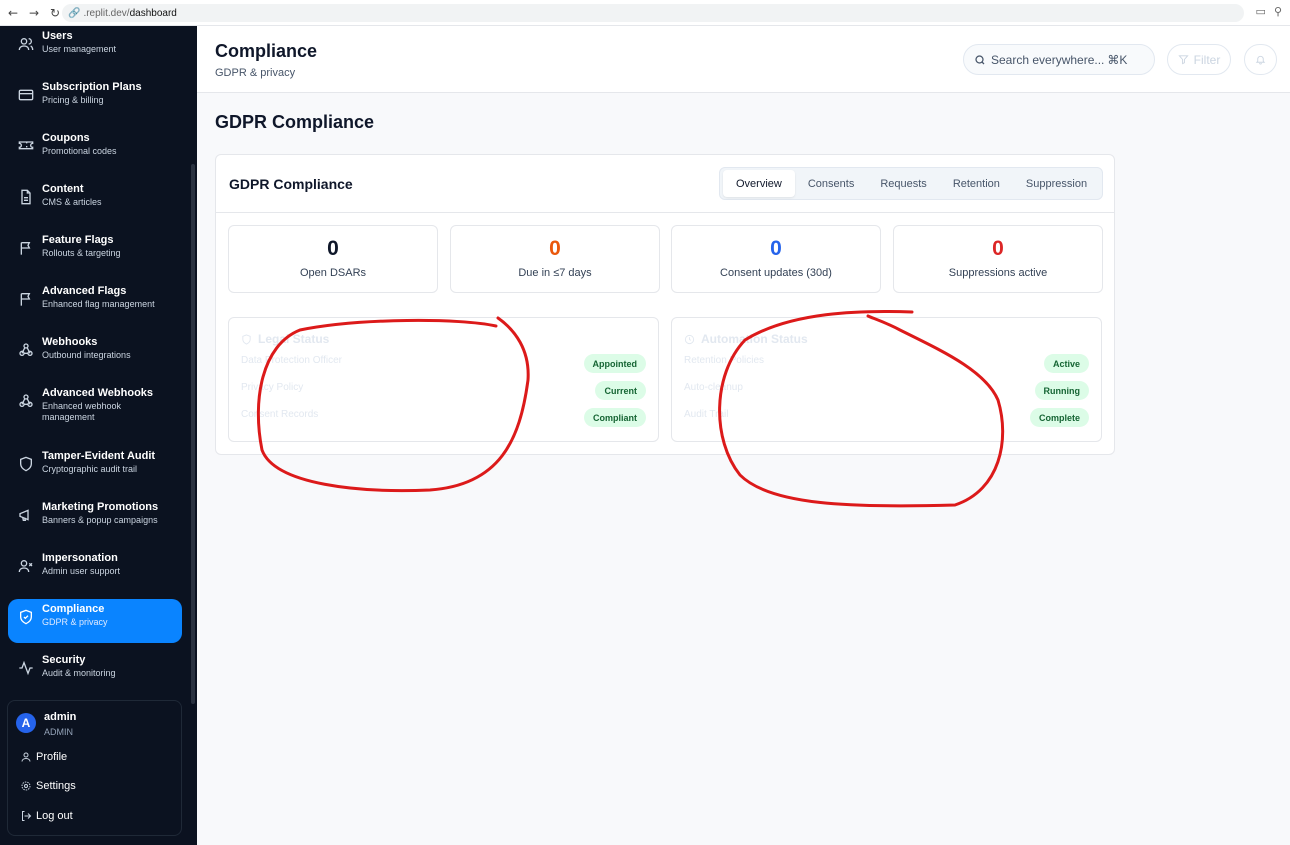 Image resolution: width=1290 pixels, height=845 pixels. I want to click on status-row-label: Data Protection Officer, so click(291, 360).